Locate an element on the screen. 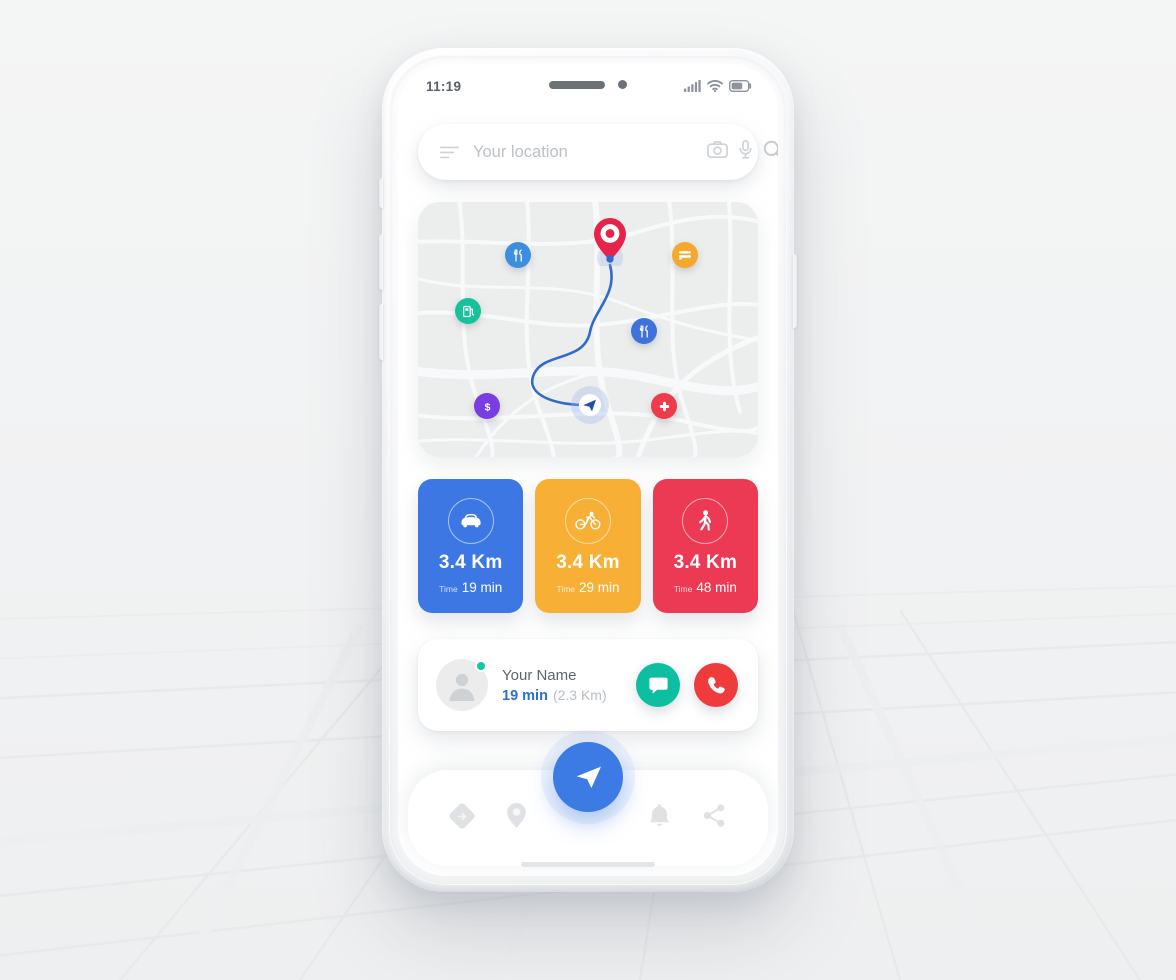 Image resolution: width=1176 pixels, height=980 pixels. map-view: $ is located at coordinates (588, 329).